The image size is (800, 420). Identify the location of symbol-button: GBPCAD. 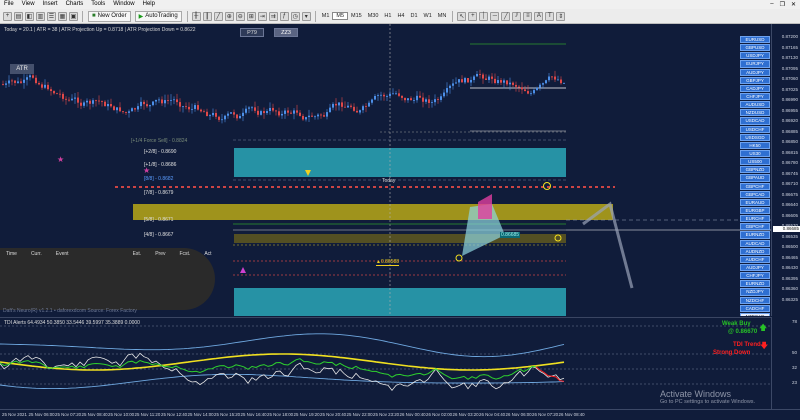
(755, 194).